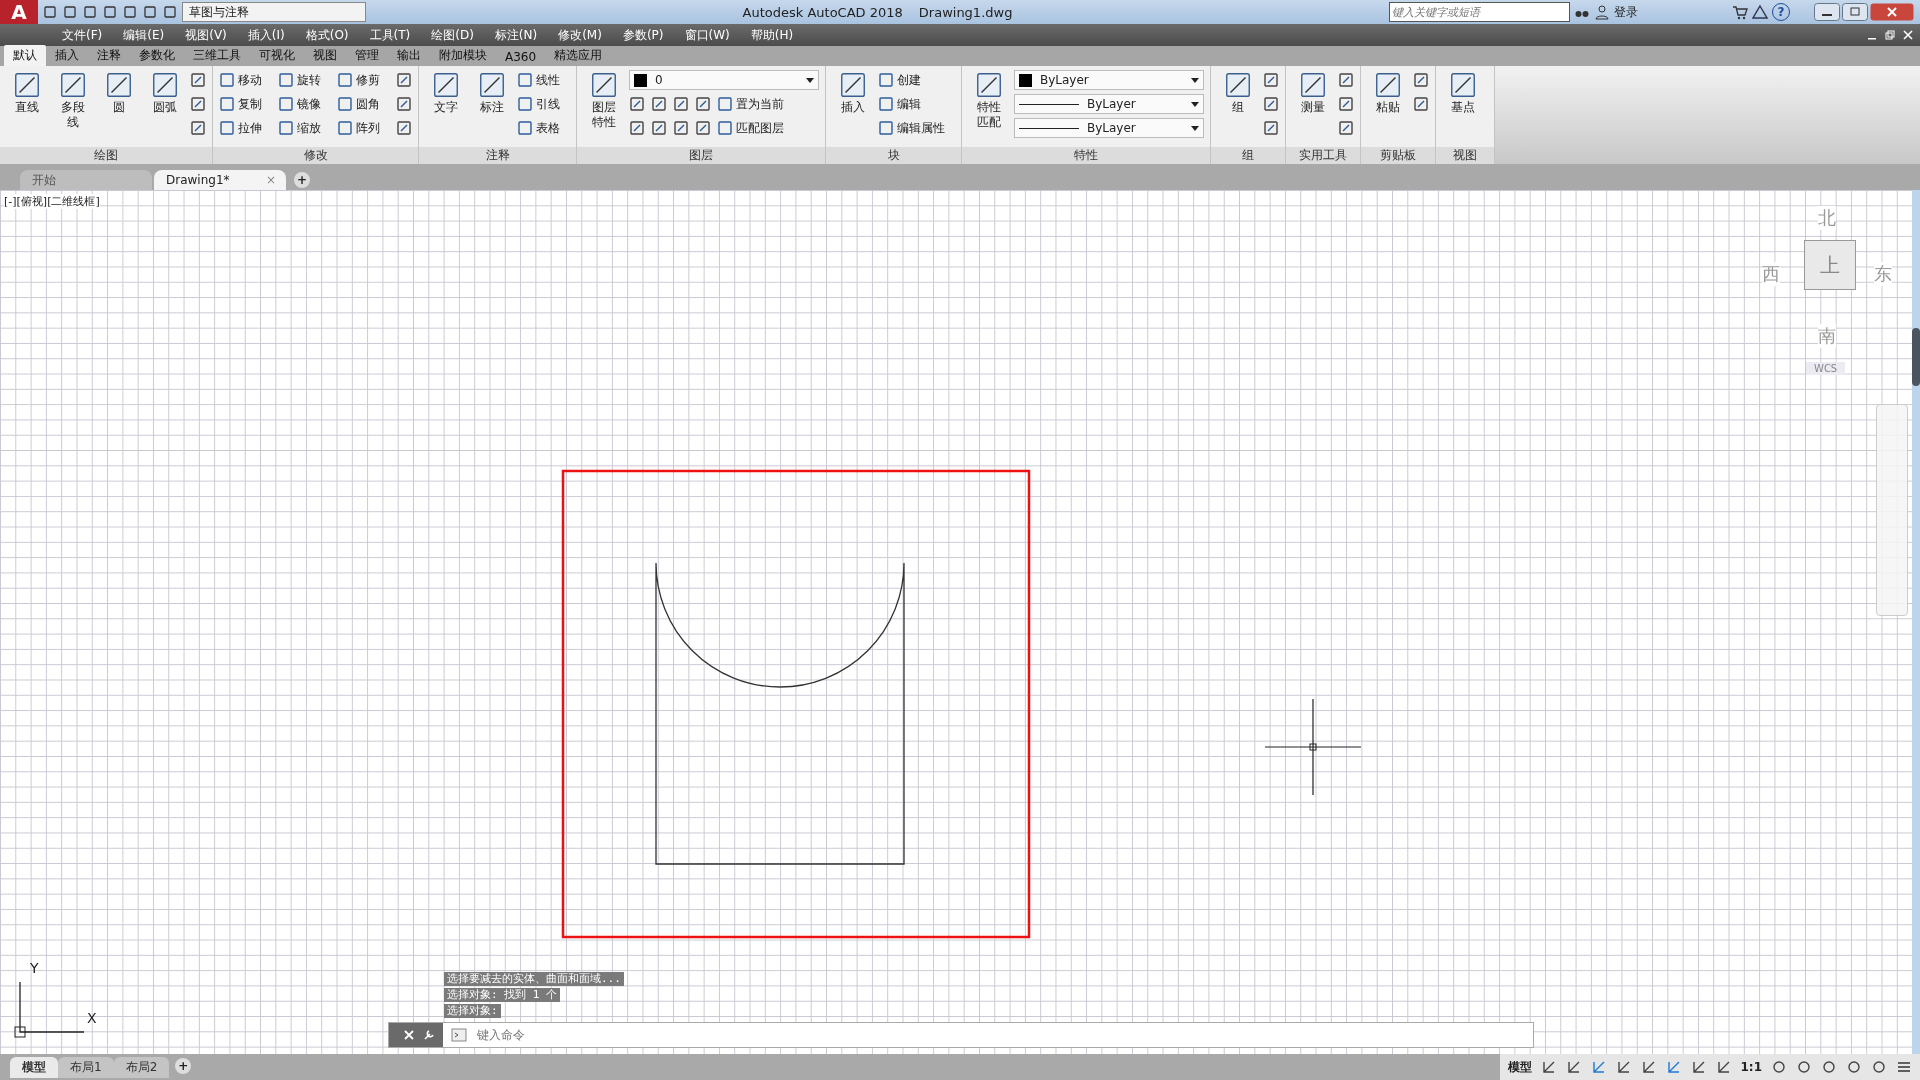 Image resolution: width=1920 pixels, height=1080 pixels. What do you see at coordinates (580, 35) in the screenshot?
I see `menu-item: 修改(M)` at bounding box center [580, 35].